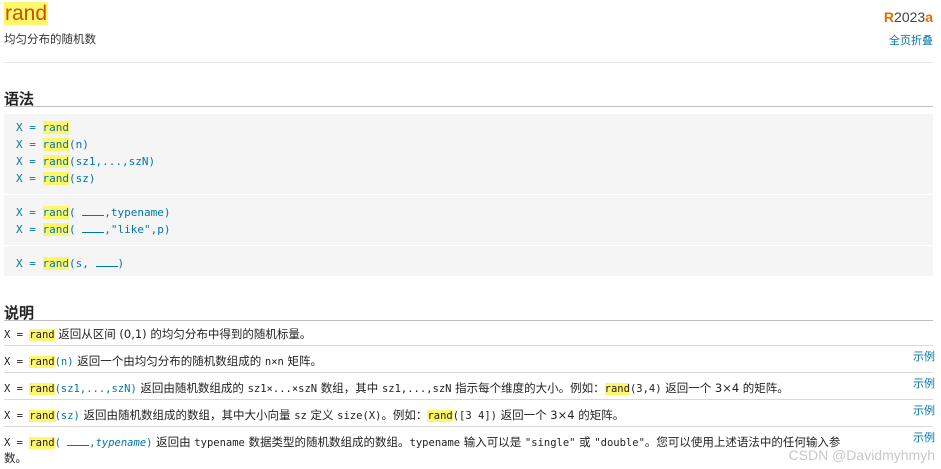 This screenshot has width=941, height=469. Describe the element at coordinates (861, 455) in the screenshot. I see `watermark: CSDN @Davidmyhmyh` at that location.